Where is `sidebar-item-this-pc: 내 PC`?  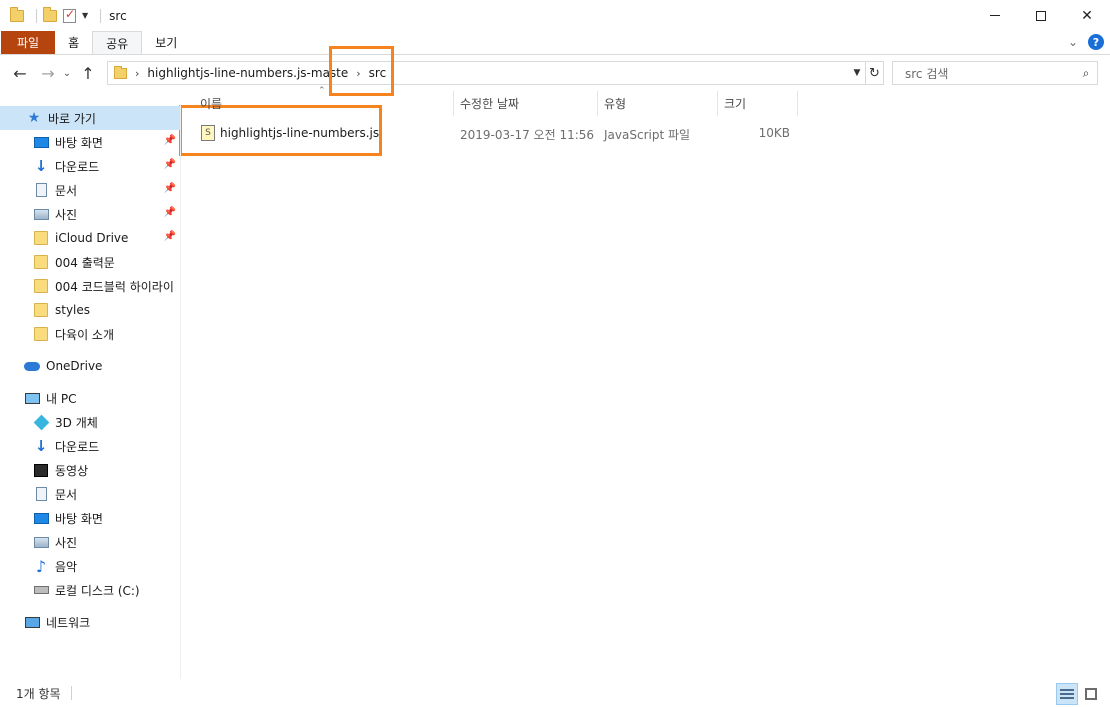 sidebar-item-this-pc: 내 PC is located at coordinates (90, 398).